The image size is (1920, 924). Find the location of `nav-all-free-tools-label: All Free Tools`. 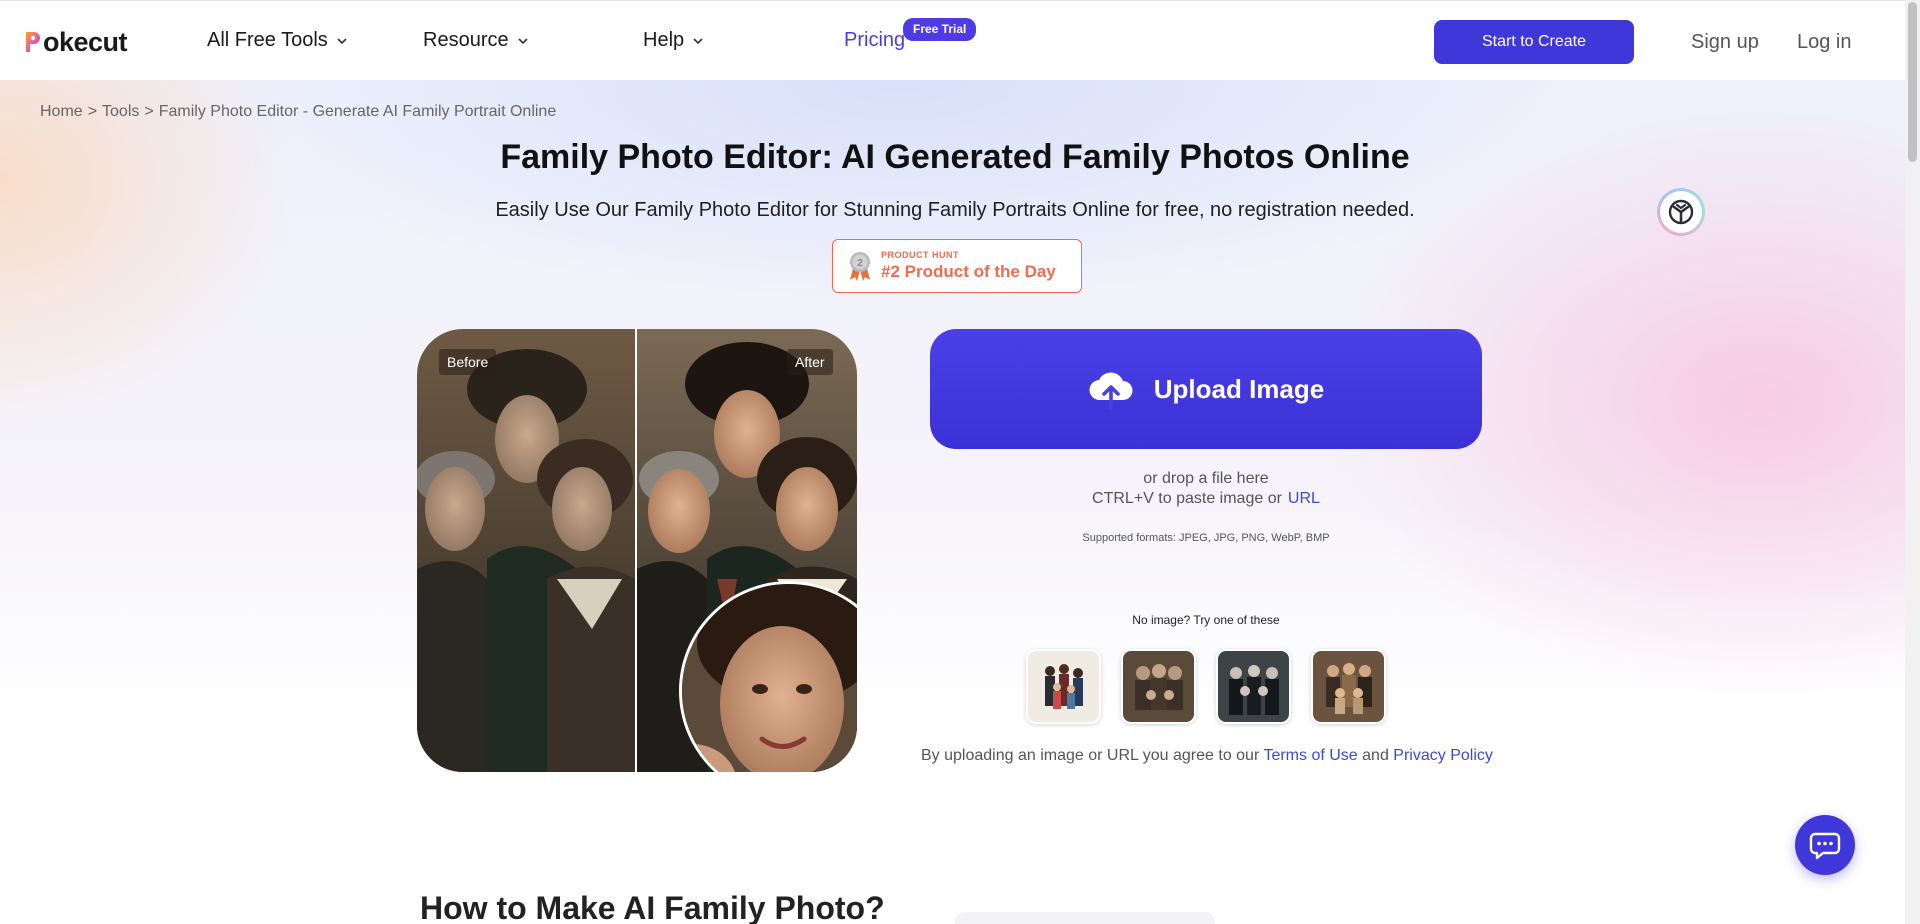

nav-all-free-tools-label: All Free Tools is located at coordinates (267, 40).